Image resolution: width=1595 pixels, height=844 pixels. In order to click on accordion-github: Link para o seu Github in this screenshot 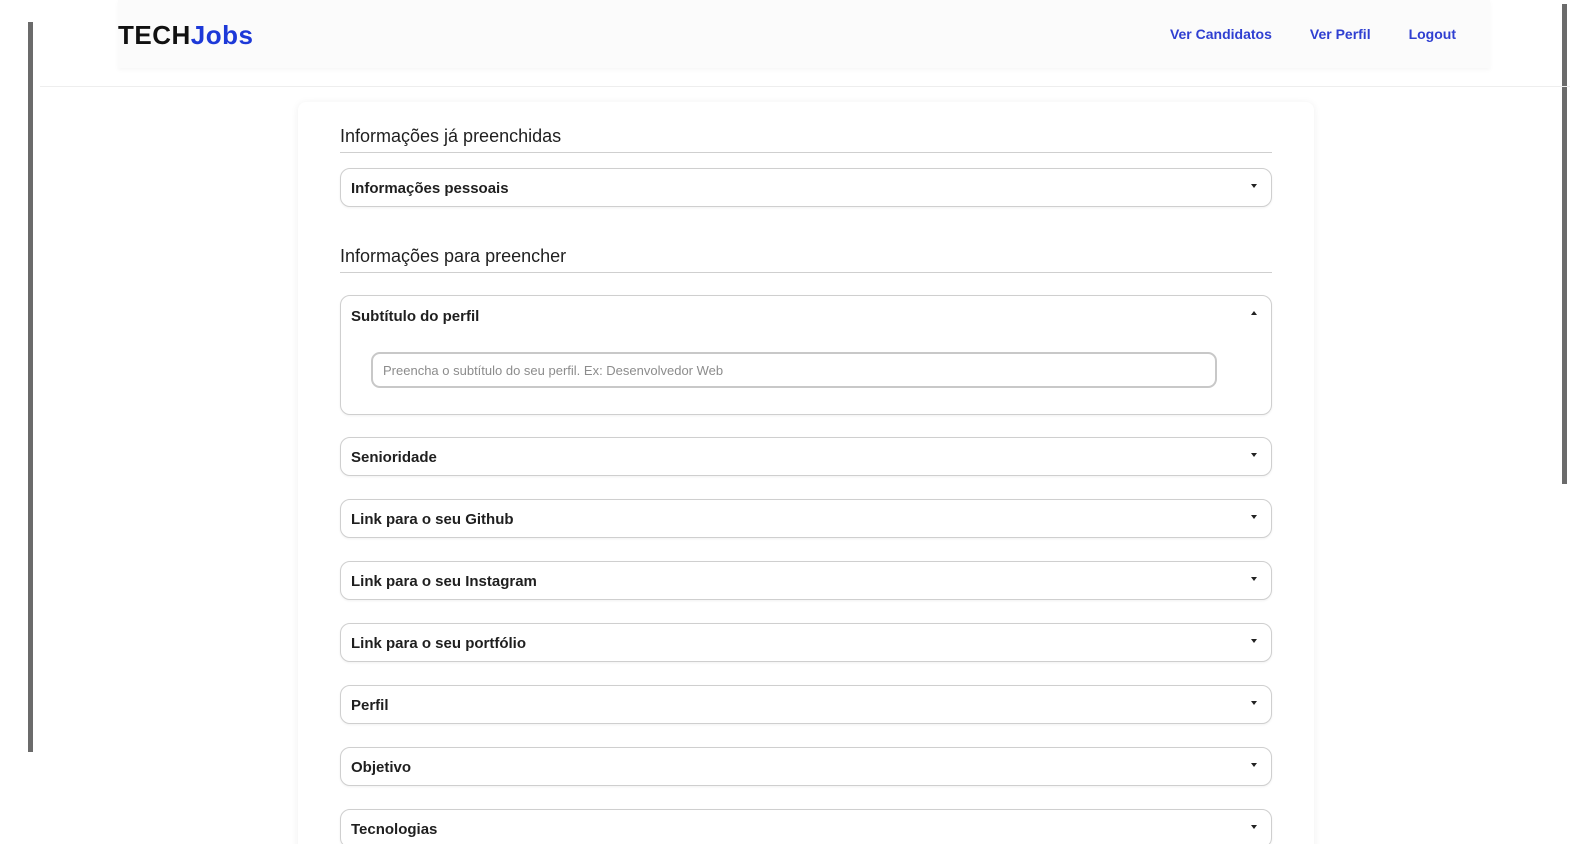, I will do `click(806, 518)`.